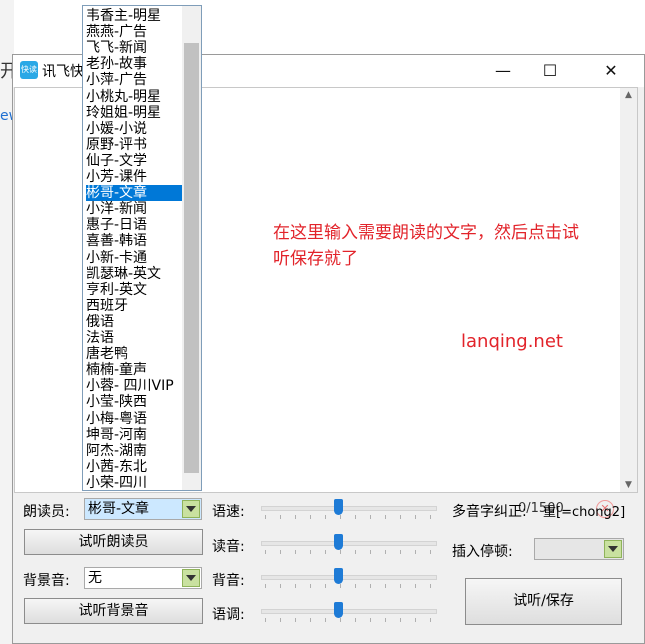  Describe the element at coordinates (228, 615) in the screenshot. I see `pitch-label: 语调:` at that location.